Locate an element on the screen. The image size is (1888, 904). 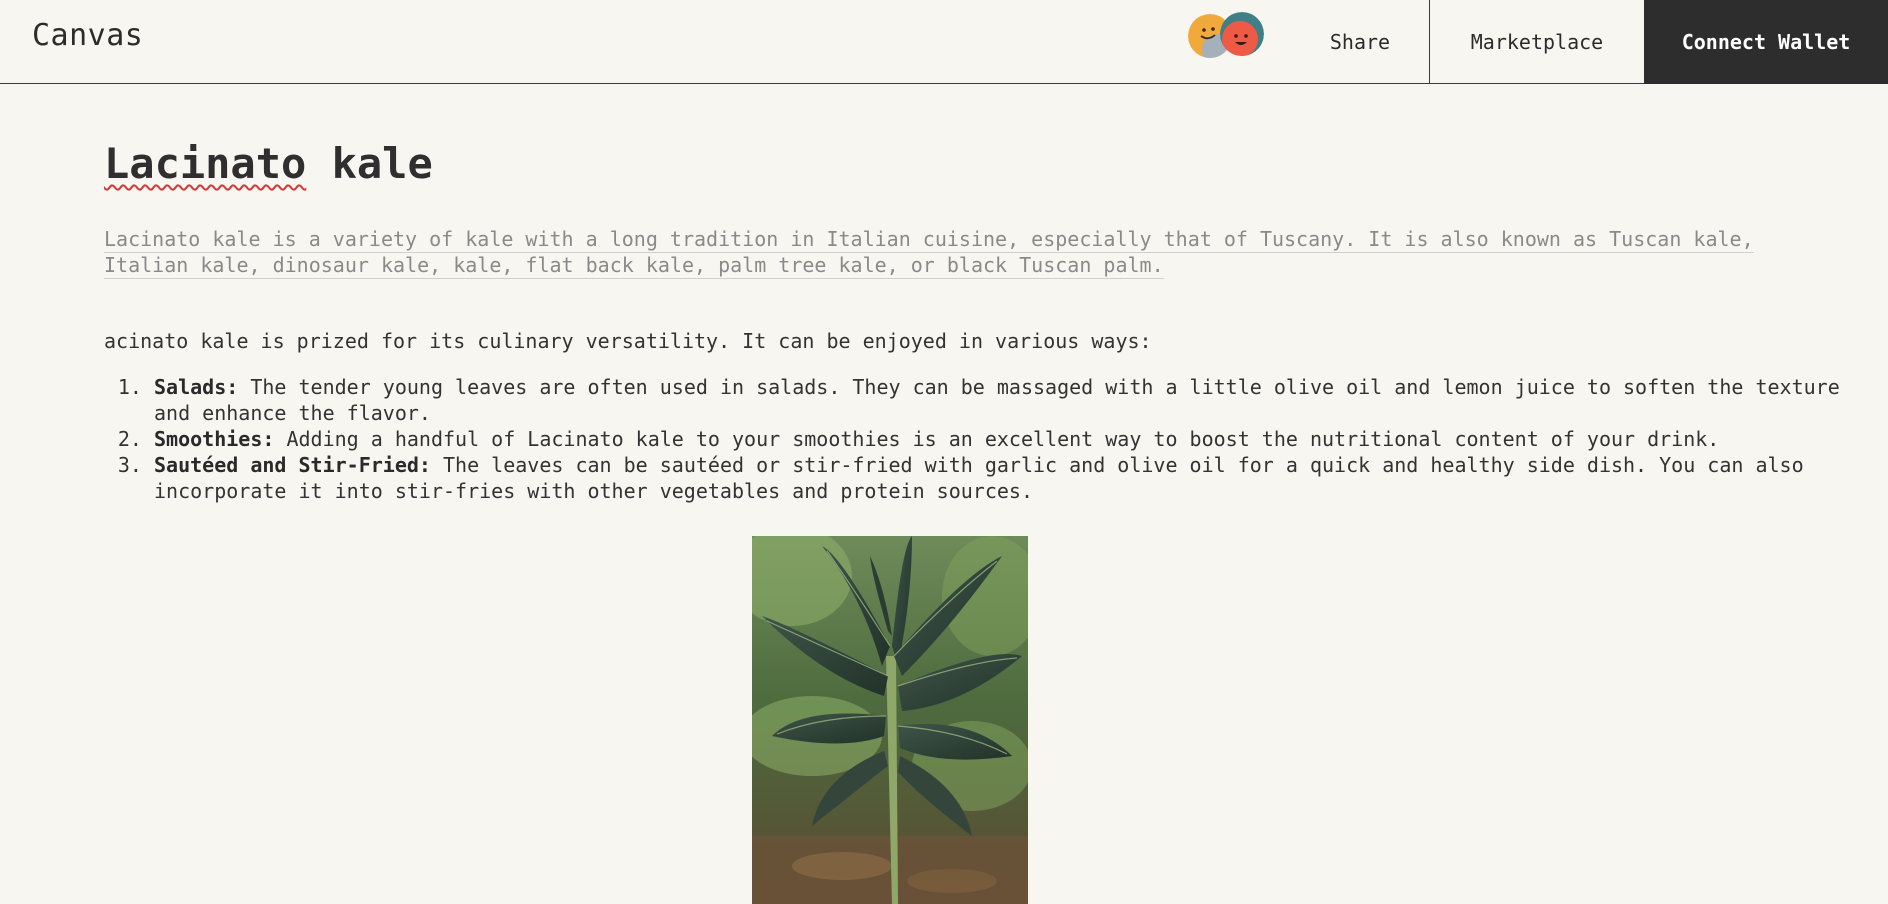
kale-plant-image is located at coordinates (890, 720).